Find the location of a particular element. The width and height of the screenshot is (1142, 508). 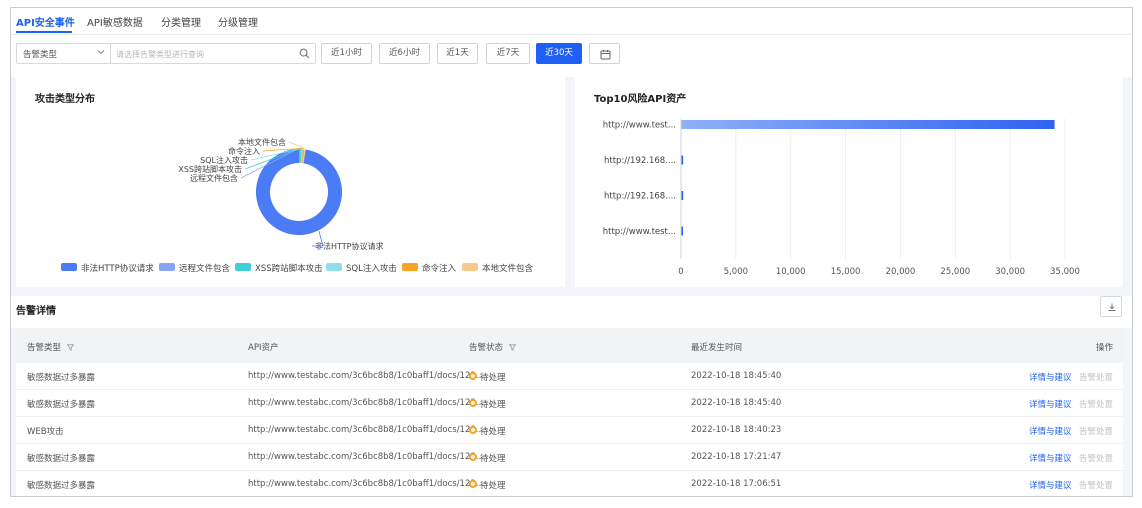

tab-classification-management: 分类管理 is located at coordinates (181, 21).